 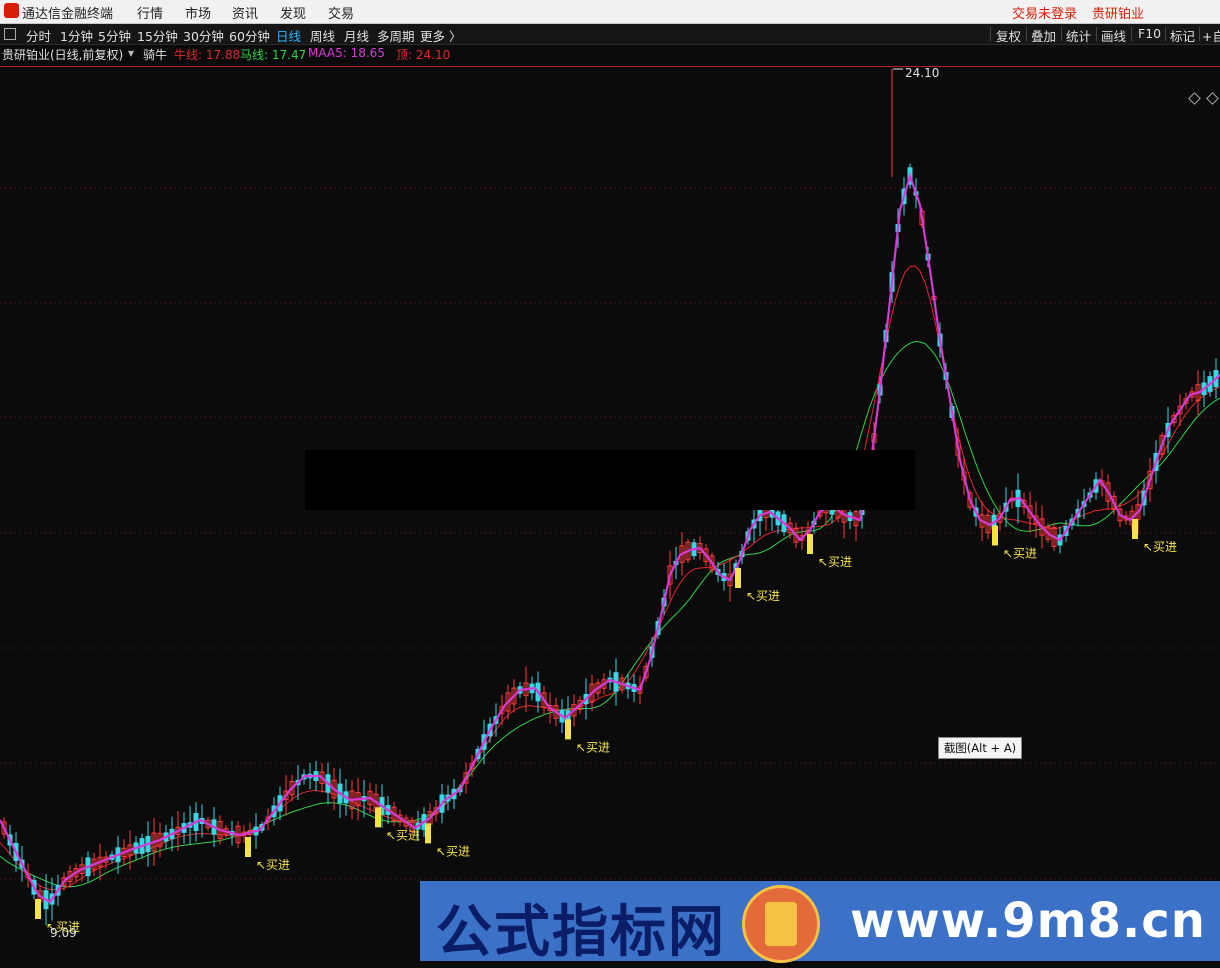 I want to click on tab-more: 更多 〉, so click(x=440, y=35).